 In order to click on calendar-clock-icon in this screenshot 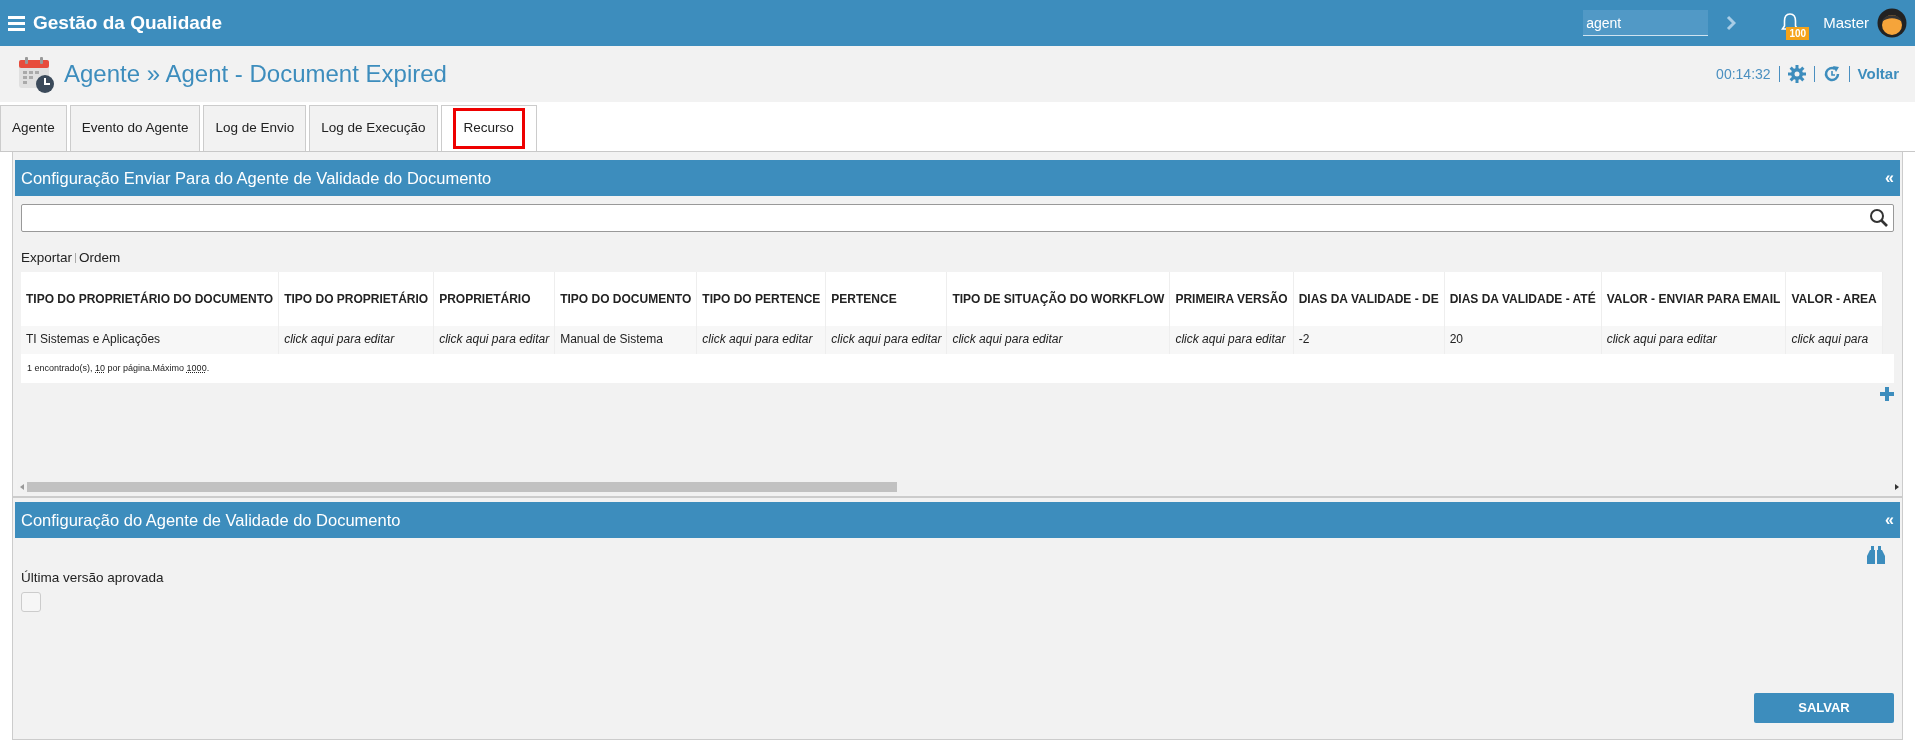, I will do `click(36, 74)`.